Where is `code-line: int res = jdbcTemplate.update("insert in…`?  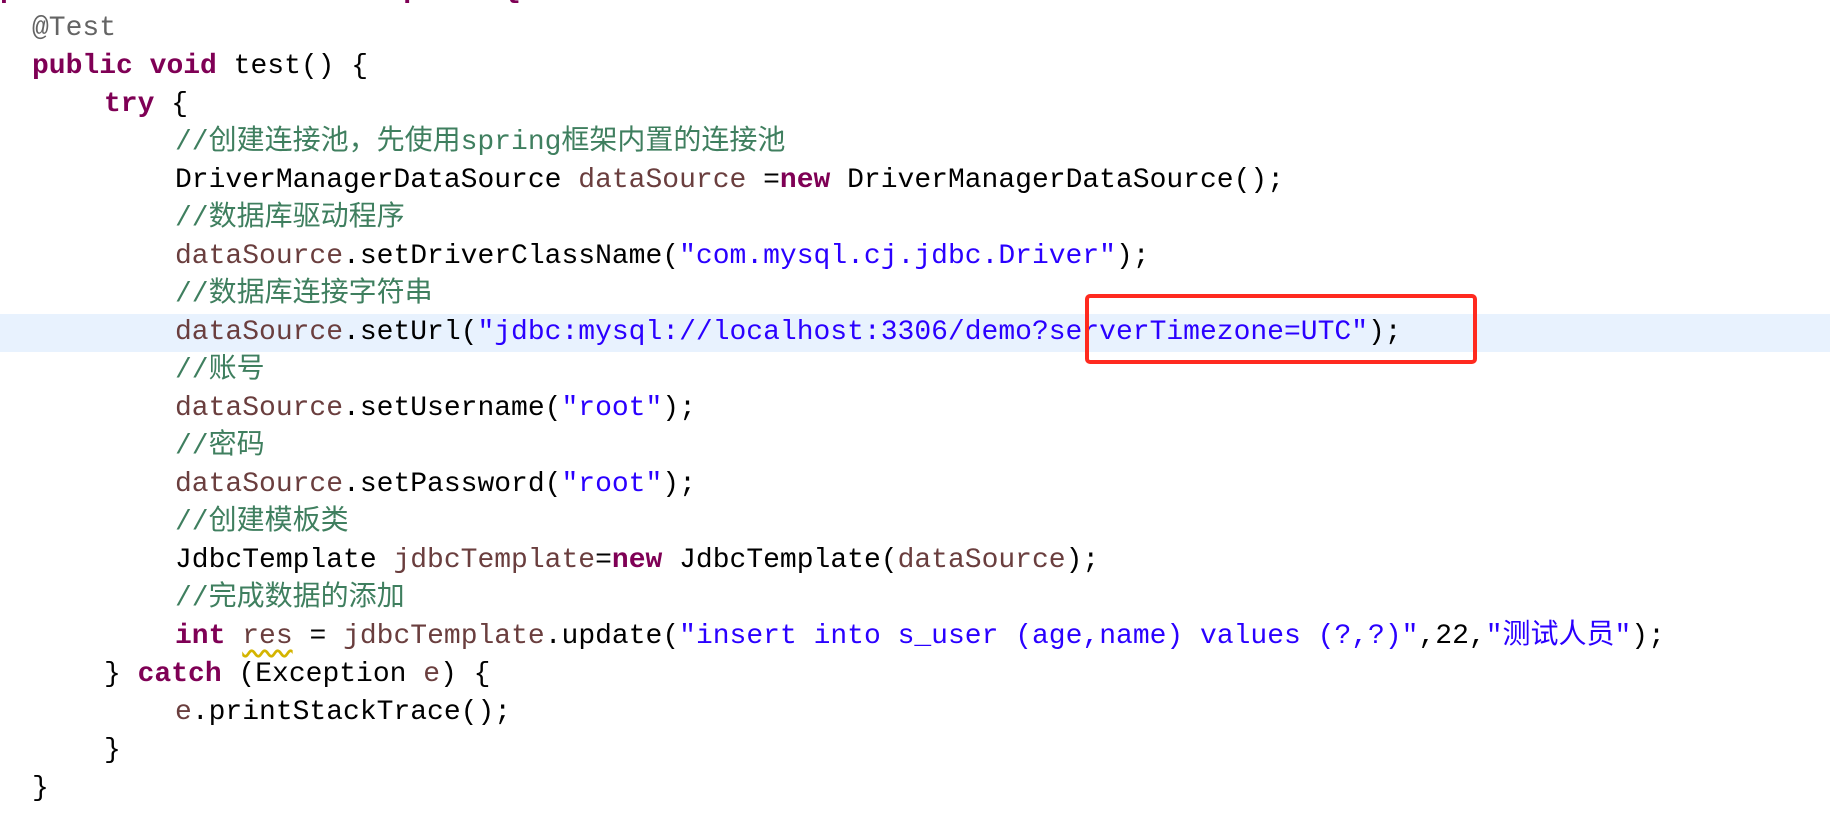 code-line: int res = jdbcTemplate.update("insert in… is located at coordinates (915, 637).